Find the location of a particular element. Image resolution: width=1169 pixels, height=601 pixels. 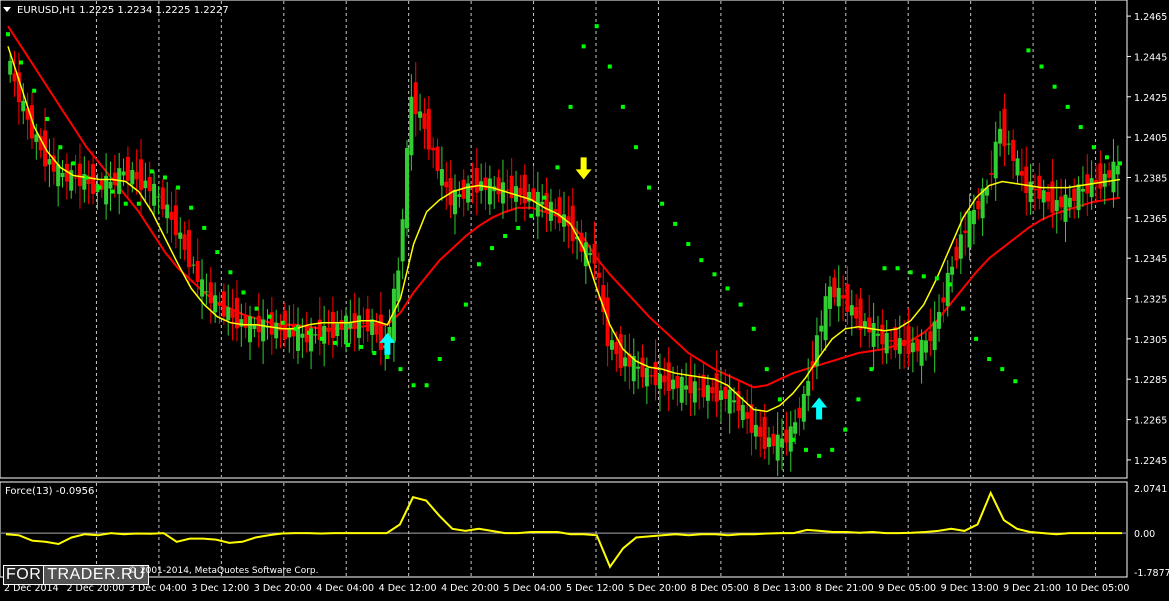

x-tick-label: 3 Dec 12:00 is located at coordinates (220, 588).